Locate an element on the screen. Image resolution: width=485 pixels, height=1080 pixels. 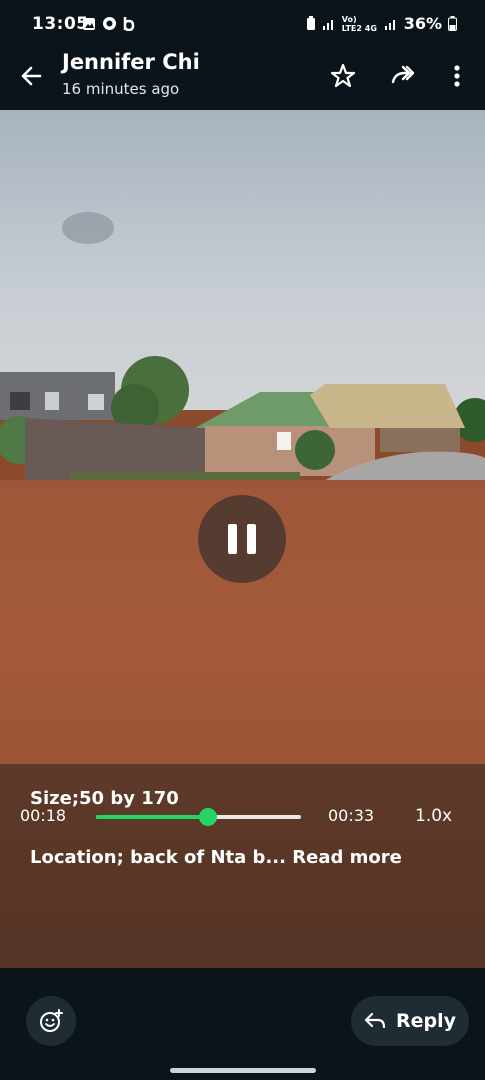
status-right-icons: Vo) LTE2 4G 36% is located at coordinates (381, 23).